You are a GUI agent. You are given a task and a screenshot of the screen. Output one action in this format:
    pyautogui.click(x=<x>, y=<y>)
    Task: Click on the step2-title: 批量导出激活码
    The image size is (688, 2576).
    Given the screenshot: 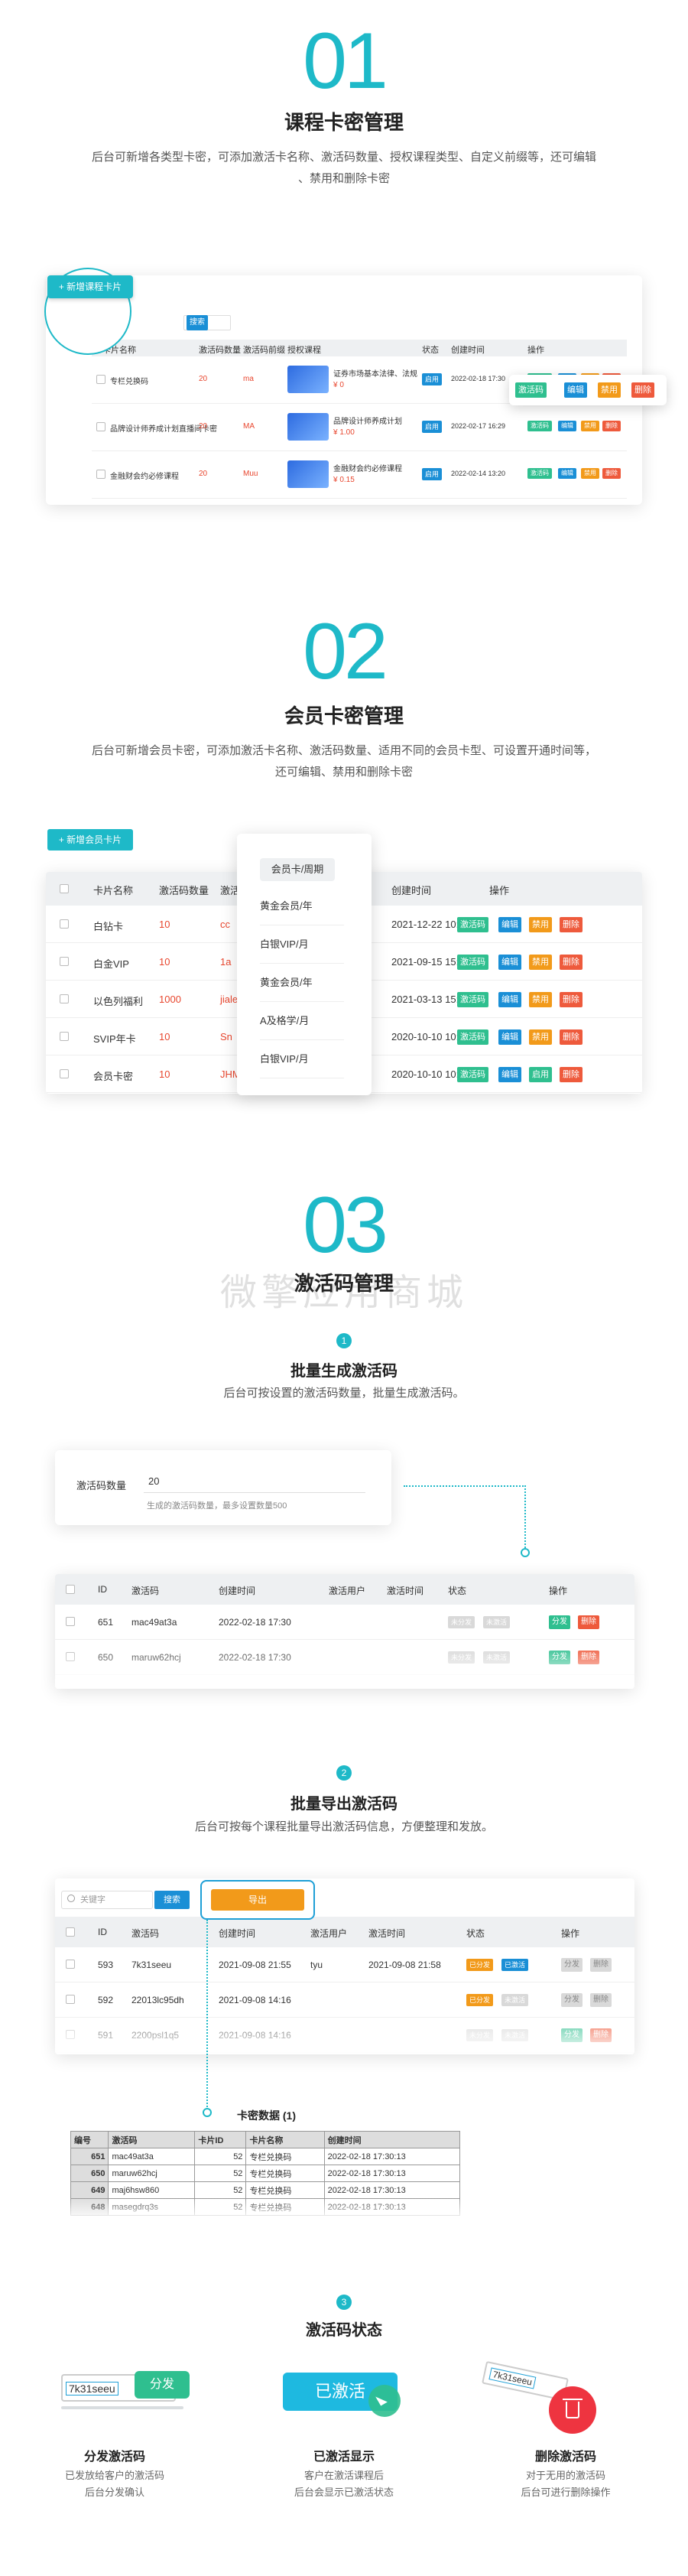 What is the action you would take?
    pyautogui.click(x=344, y=1804)
    